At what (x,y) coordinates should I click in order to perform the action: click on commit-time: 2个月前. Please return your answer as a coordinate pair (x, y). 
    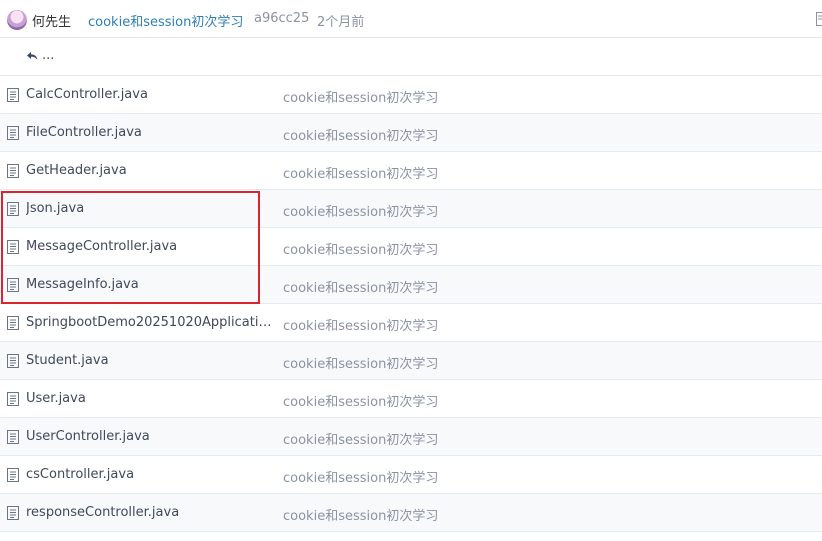
    Looking at the image, I should click on (341, 22).